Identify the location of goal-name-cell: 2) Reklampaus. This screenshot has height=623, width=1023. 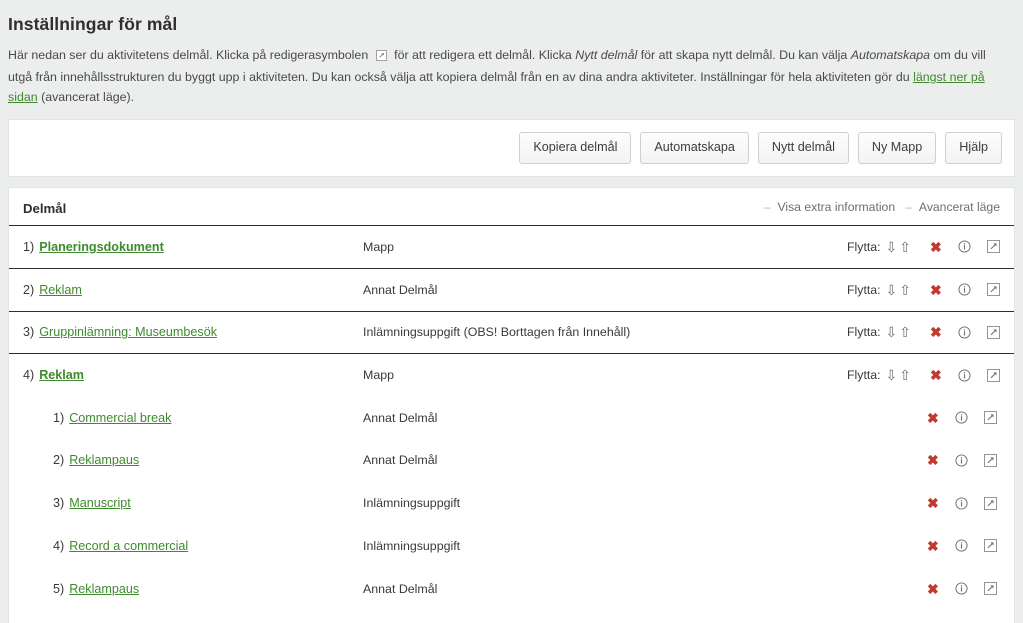
(193, 460).